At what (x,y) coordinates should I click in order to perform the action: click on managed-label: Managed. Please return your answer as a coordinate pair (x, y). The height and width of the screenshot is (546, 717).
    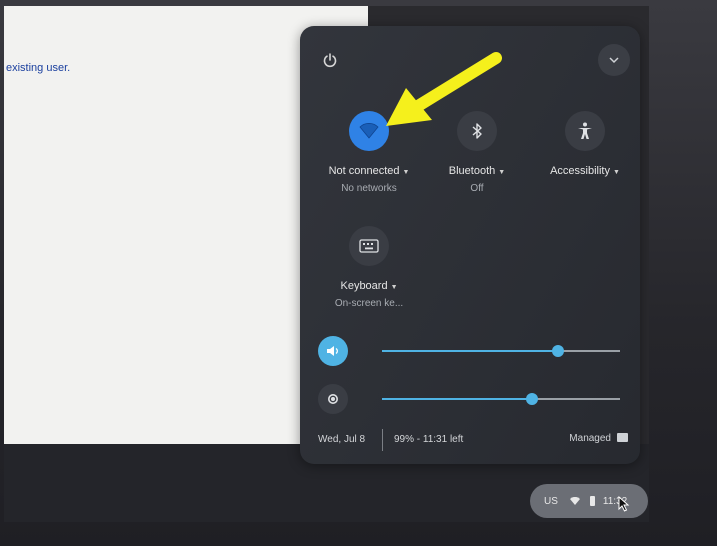
    Looking at the image, I should click on (590, 438).